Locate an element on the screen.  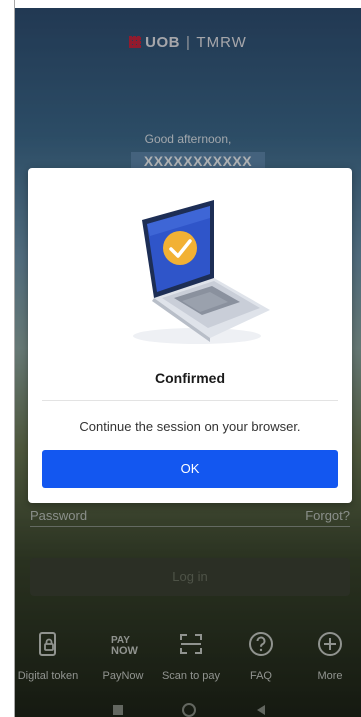
ok-button: OK is located at coordinates (190, 469).